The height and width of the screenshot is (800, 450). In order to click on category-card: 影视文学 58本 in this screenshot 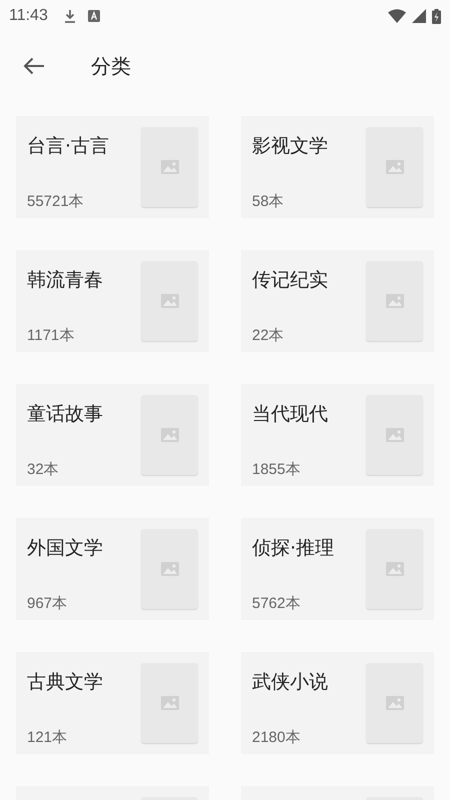, I will do `click(337, 167)`.